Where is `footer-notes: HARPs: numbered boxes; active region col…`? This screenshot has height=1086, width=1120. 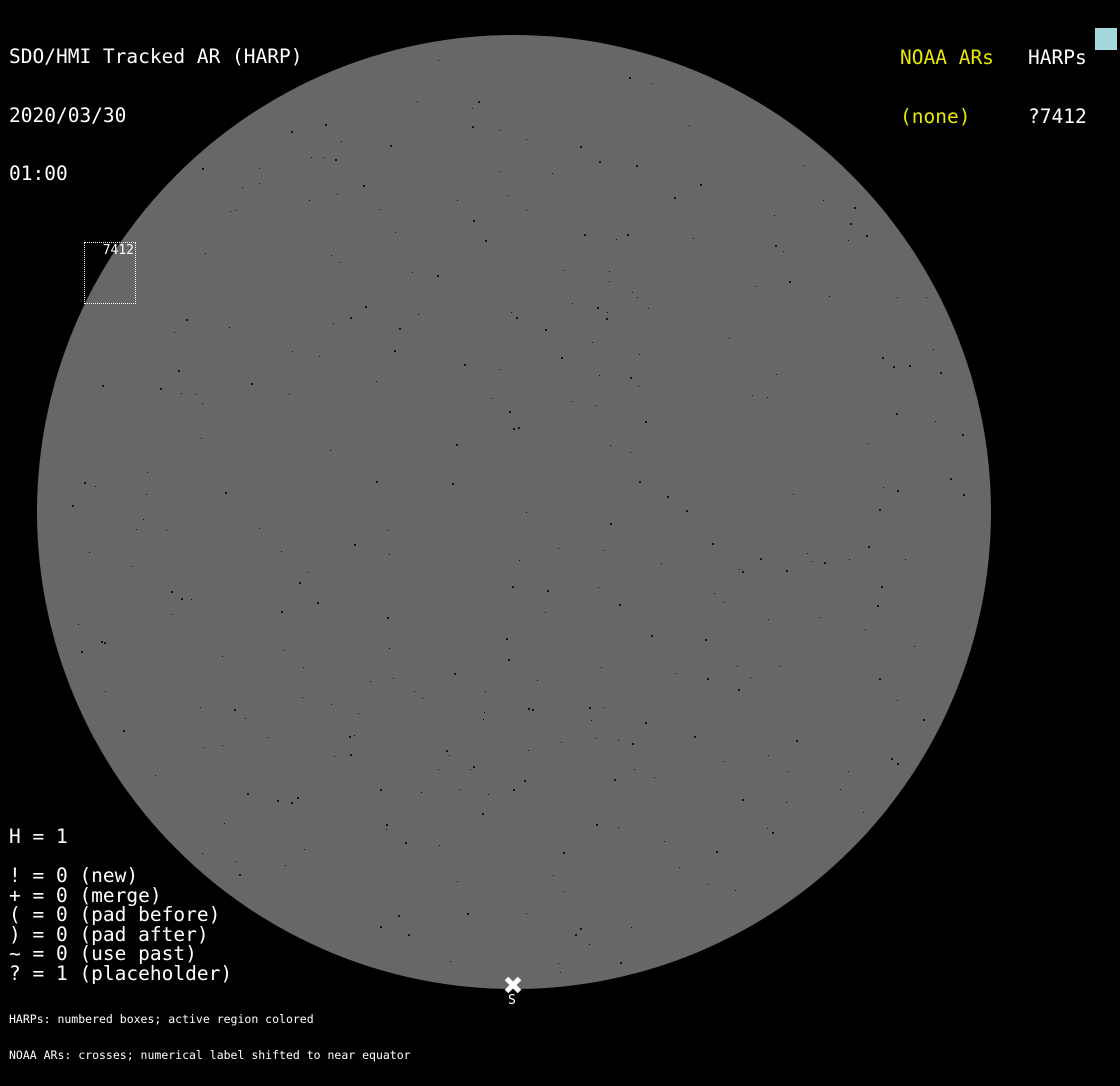 footer-notes: HARPs: numbered boxes; active region col… is located at coordinates (210, 1037).